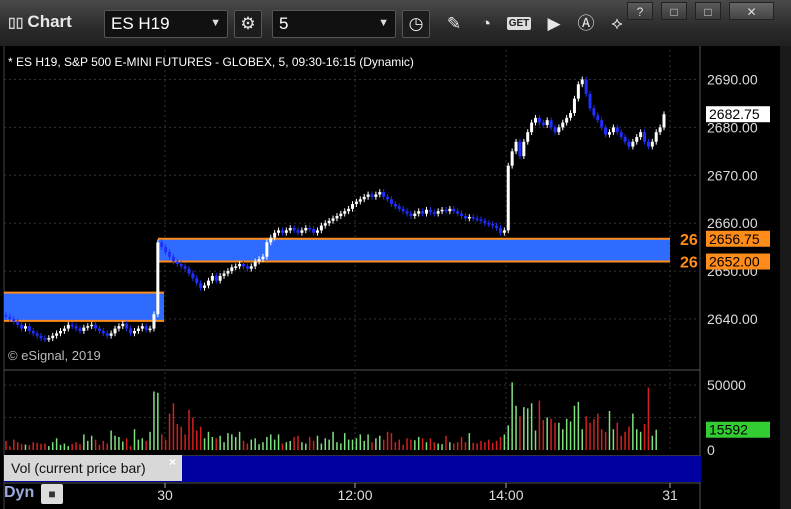 Image resolution: width=791 pixels, height=509 pixels. Describe the element at coordinates (166, 24) in the screenshot. I see `symbol-combo: ES H19 ▼` at that location.